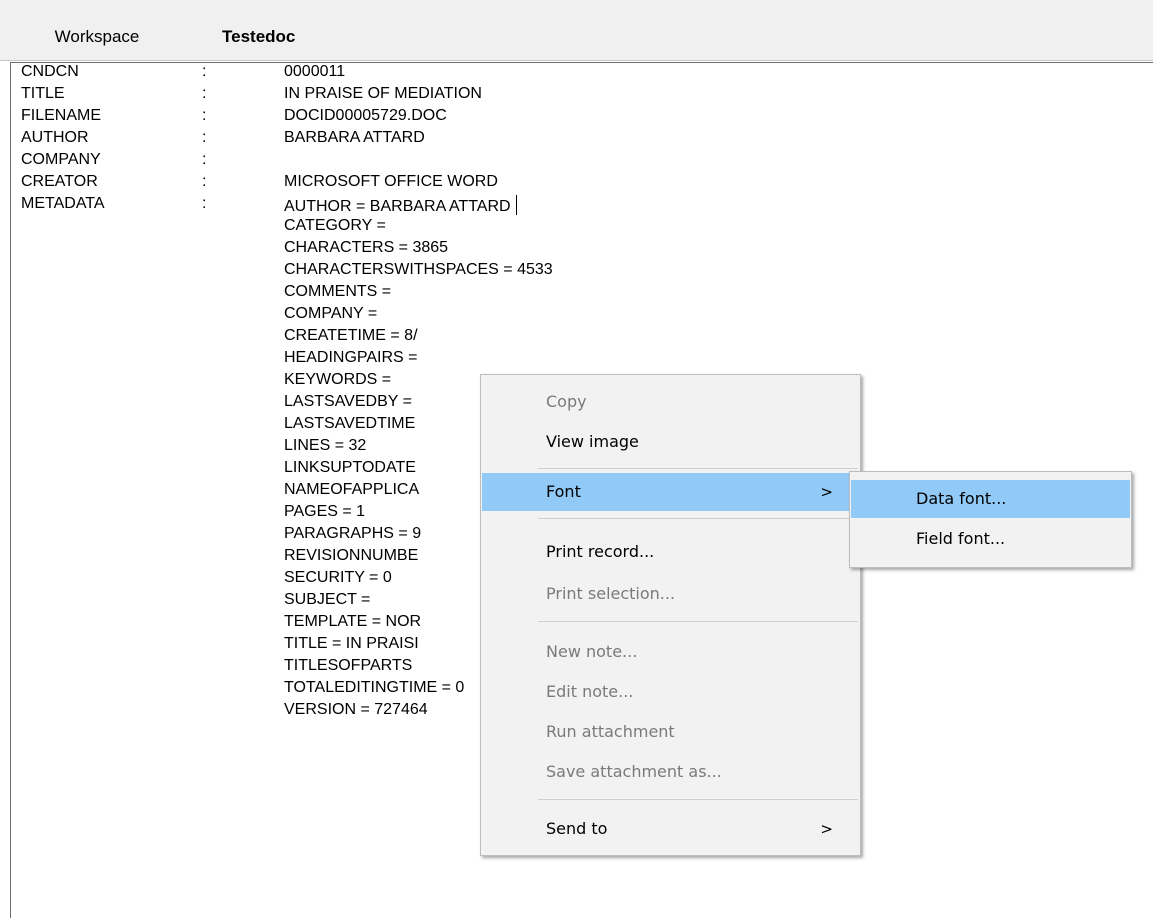 The height and width of the screenshot is (918, 1153). Describe the element at coordinates (366, 248) in the screenshot. I see `metadata-line-text: CHARACTERS = 3865` at that location.